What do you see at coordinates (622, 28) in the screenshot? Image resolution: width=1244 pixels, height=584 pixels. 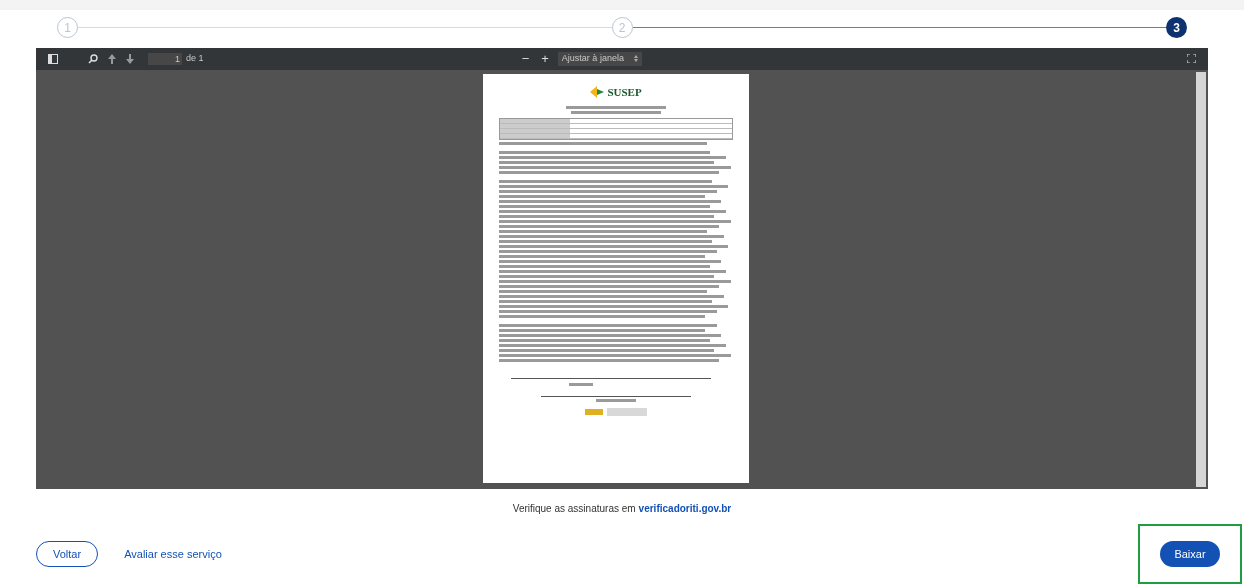 I see `step-indicator: 2` at bounding box center [622, 28].